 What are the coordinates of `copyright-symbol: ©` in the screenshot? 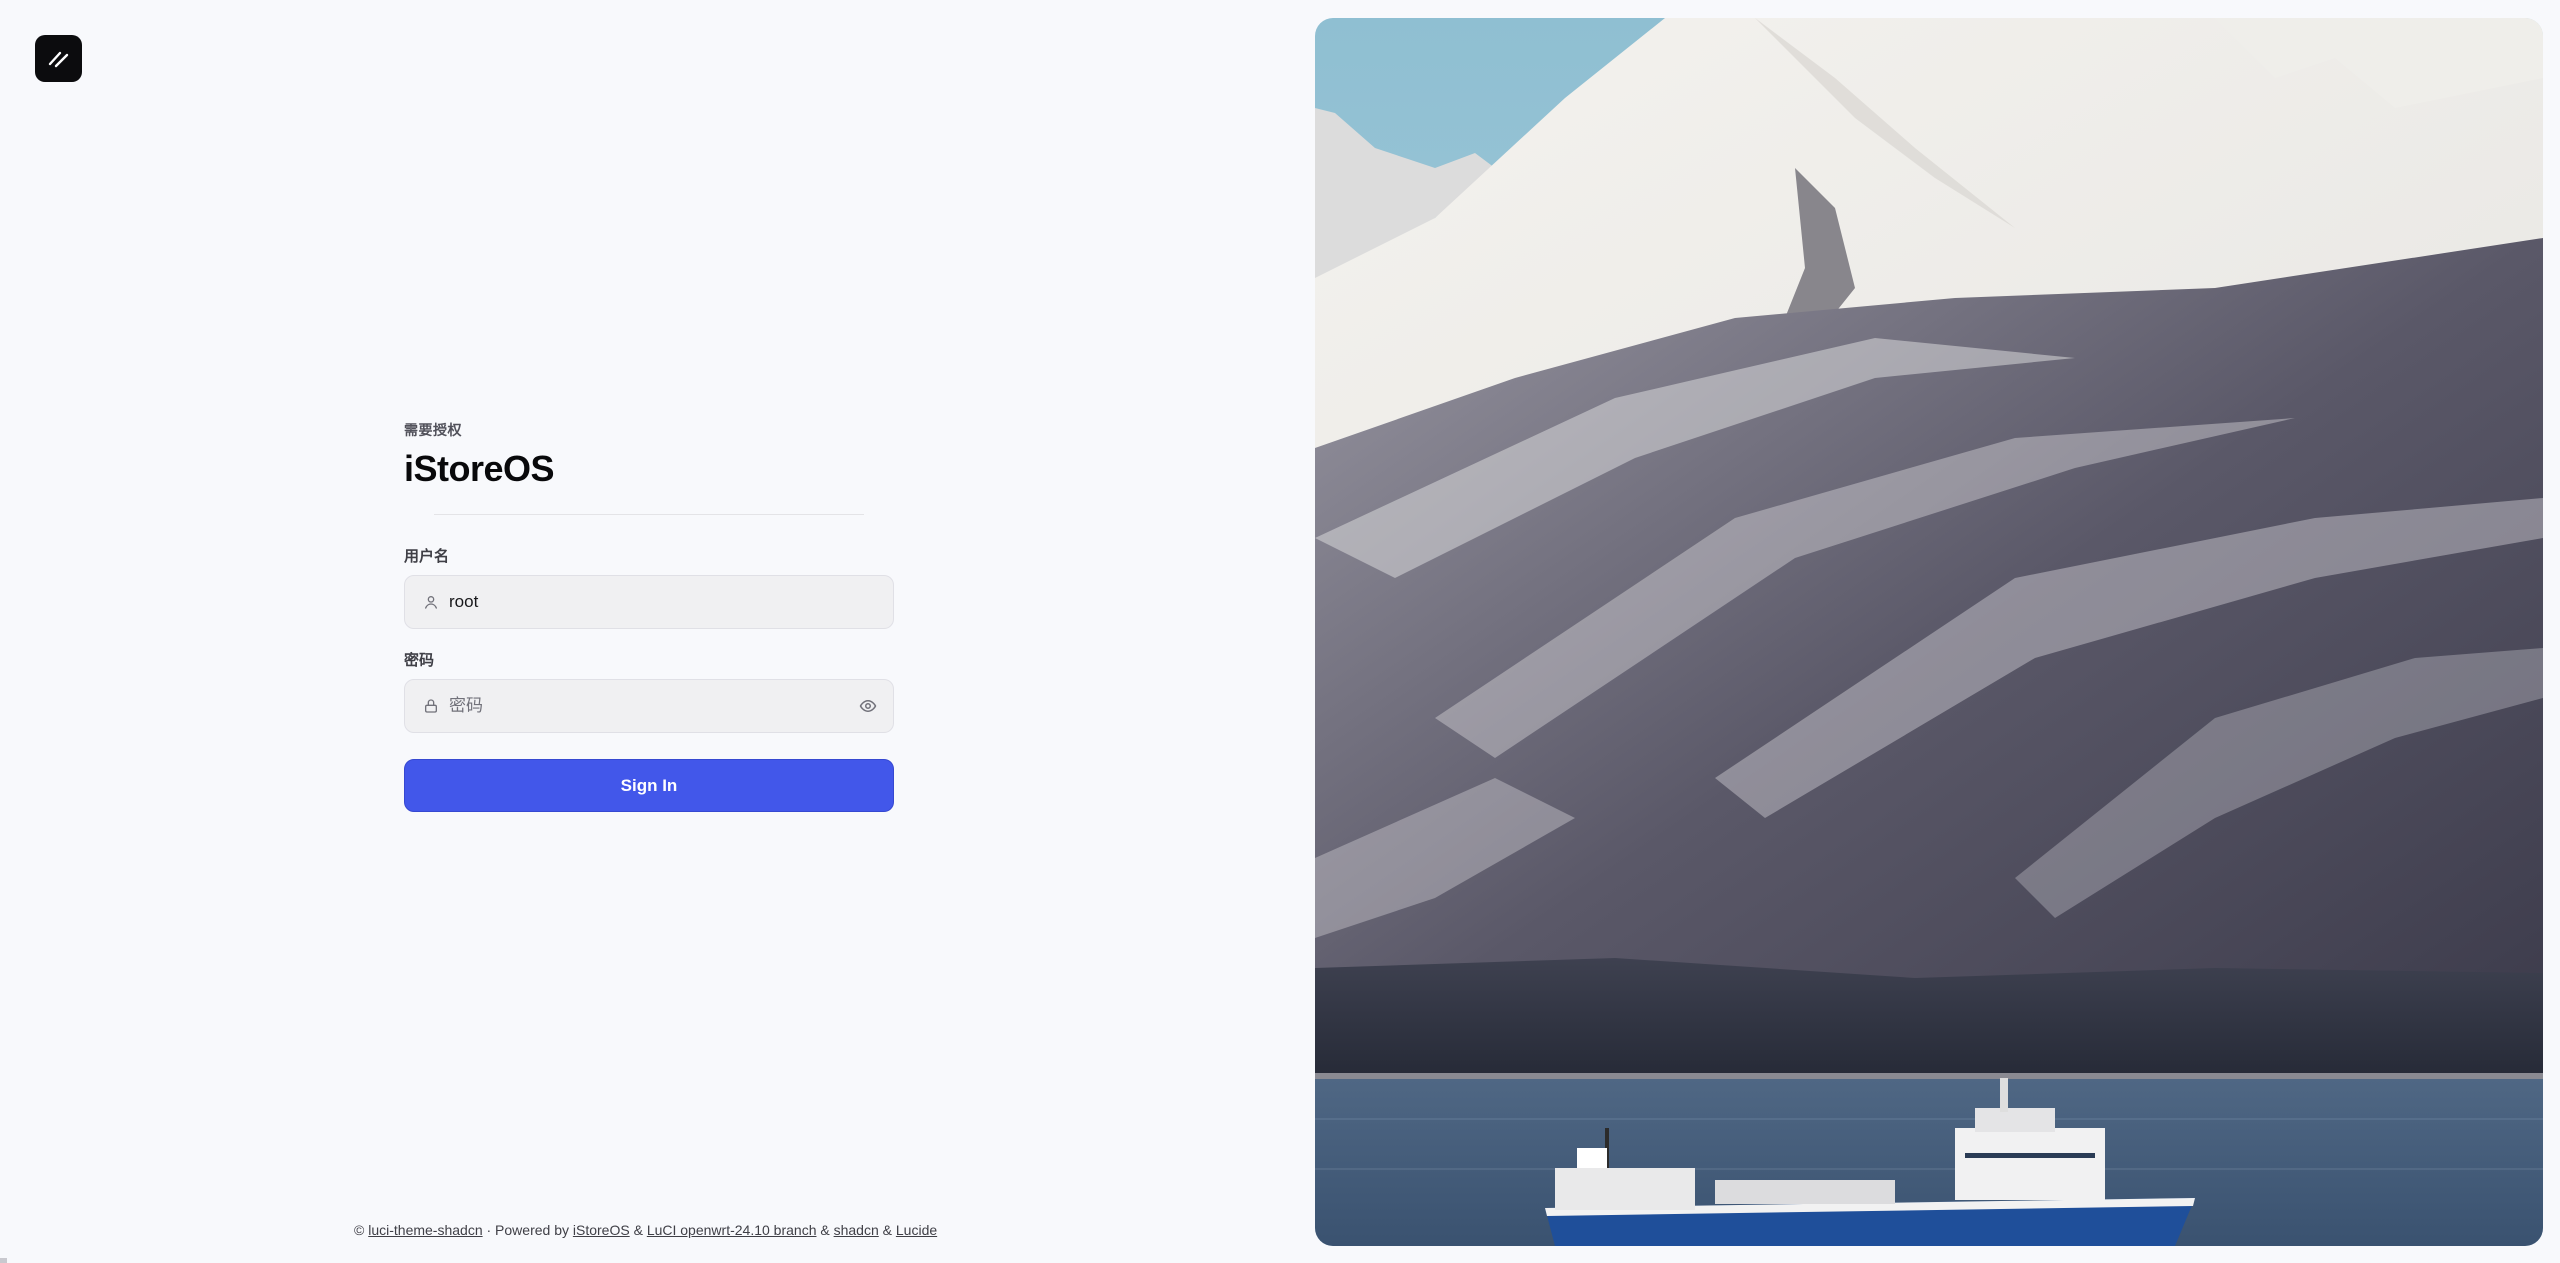 It's located at (359, 1230).